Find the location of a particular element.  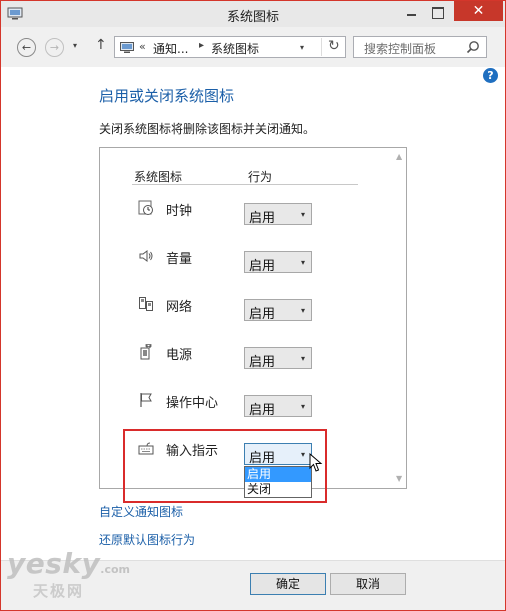

behavior-dropdown-list: 启用 关闭 is located at coordinates (278, 482).